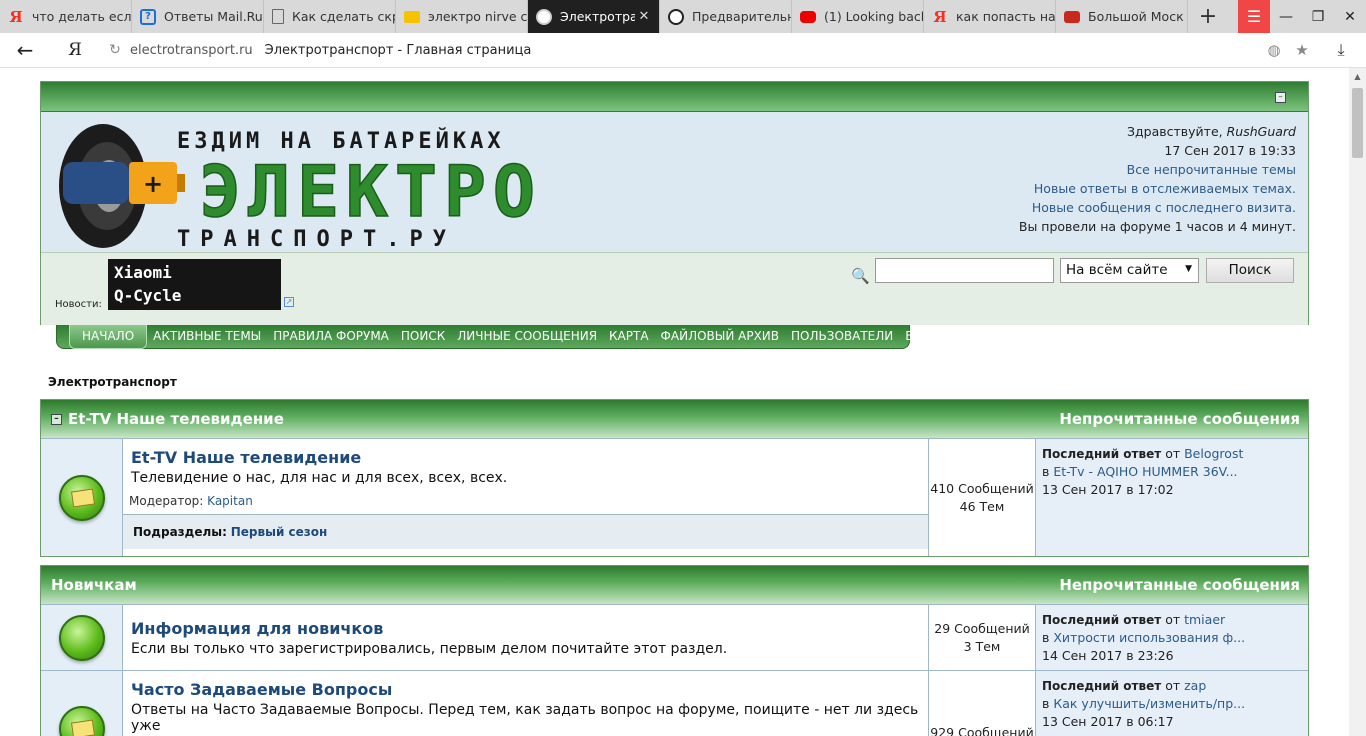 This screenshot has height=736, width=1366. I want to click on nav-map: КАРТА, so click(629, 337).